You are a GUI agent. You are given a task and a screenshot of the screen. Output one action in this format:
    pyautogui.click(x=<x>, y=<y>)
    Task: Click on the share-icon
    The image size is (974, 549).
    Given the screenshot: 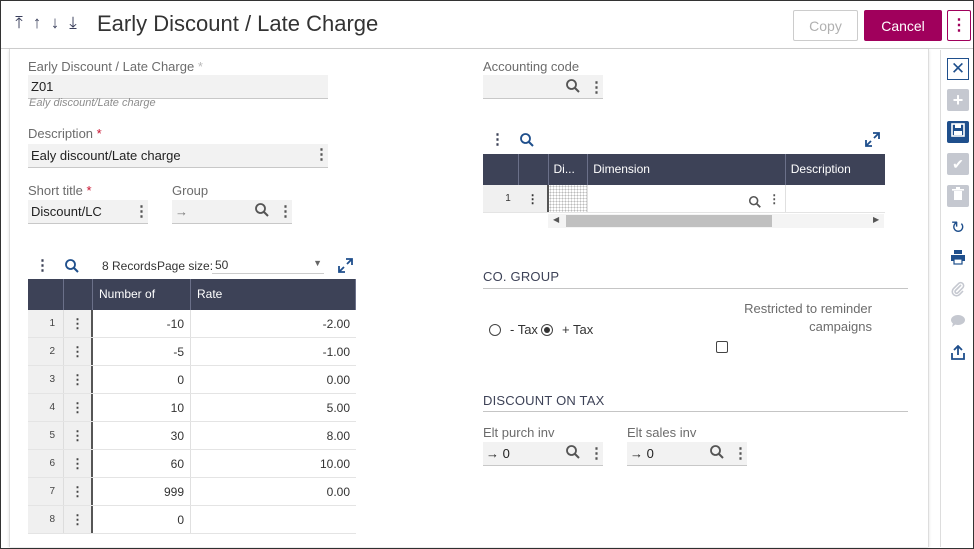 What is the action you would take?
    pyautogui.click(x=958, y=355)
    